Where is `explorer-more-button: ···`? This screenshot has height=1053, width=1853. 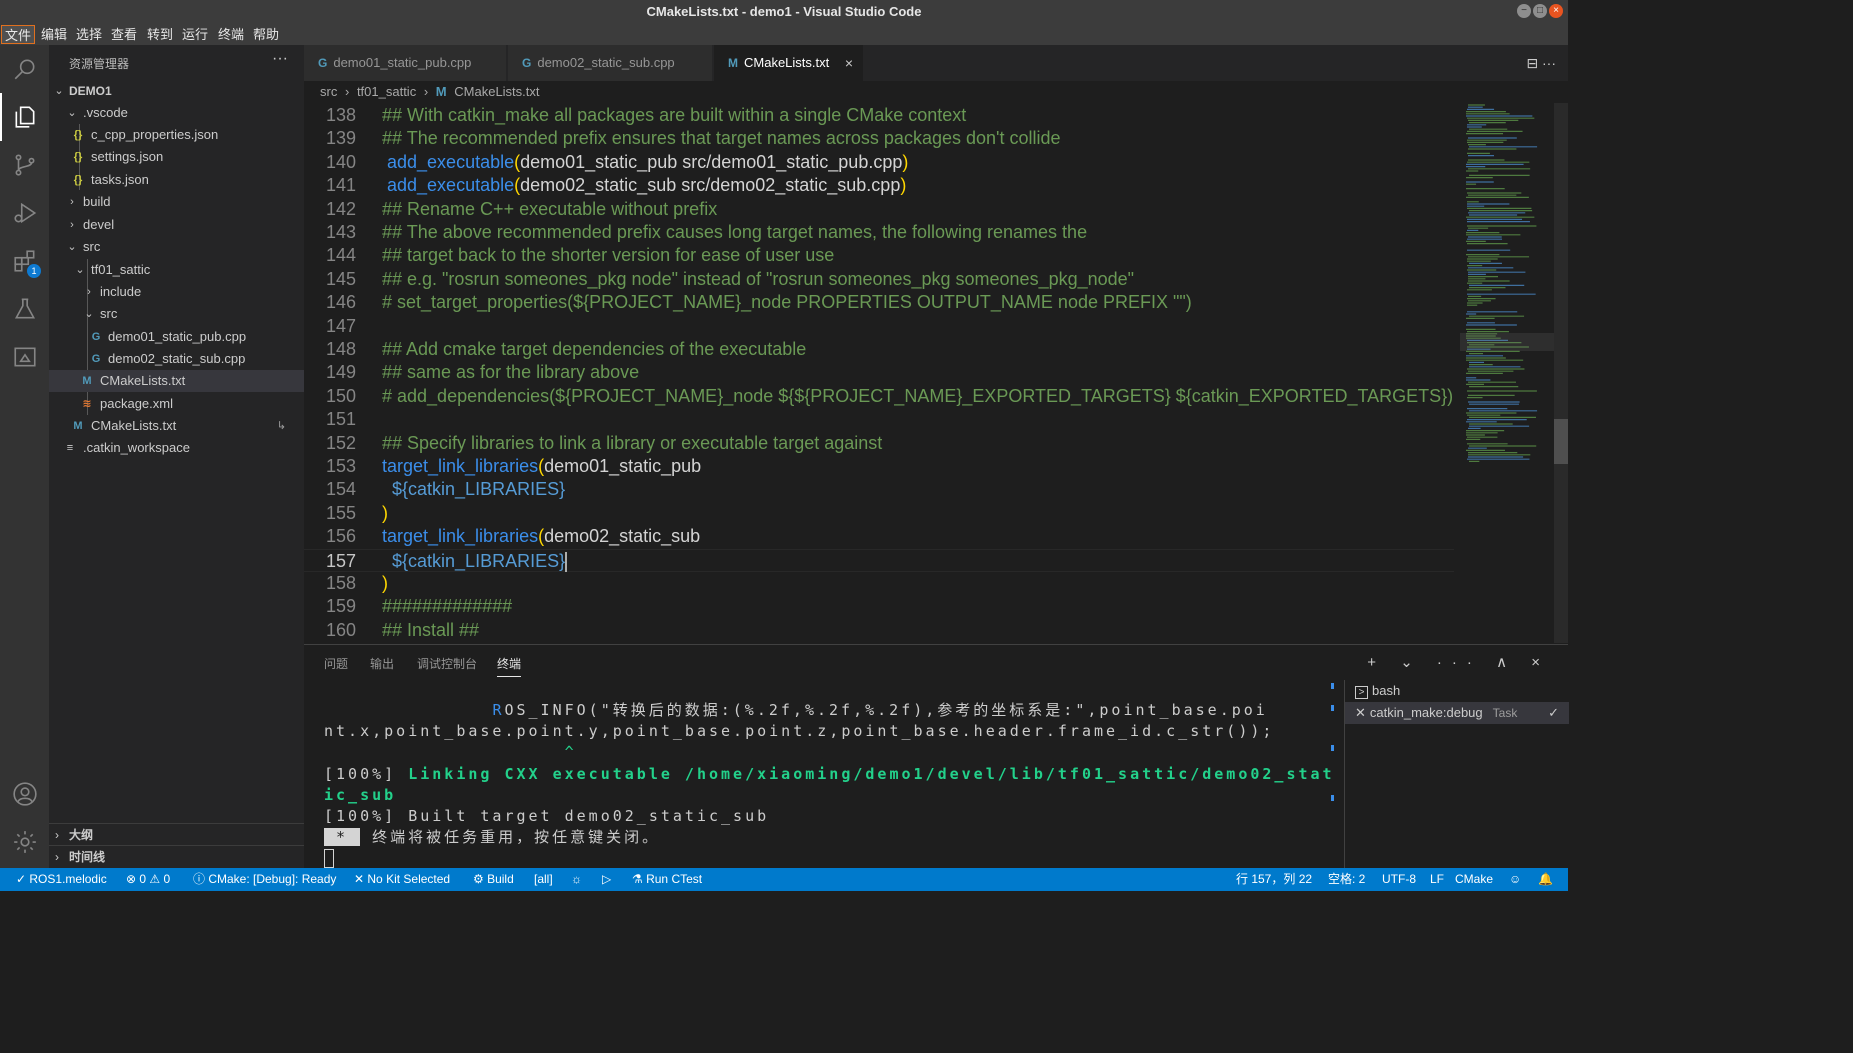
explorer-more-button: ··· is located at coordinates (280, 59).